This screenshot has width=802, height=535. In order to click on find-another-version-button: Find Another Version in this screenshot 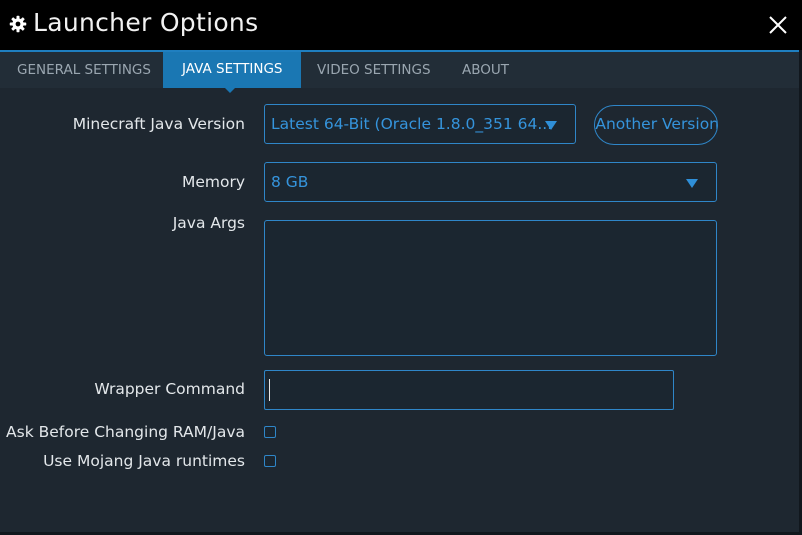, I will do `click(656, 125)`.